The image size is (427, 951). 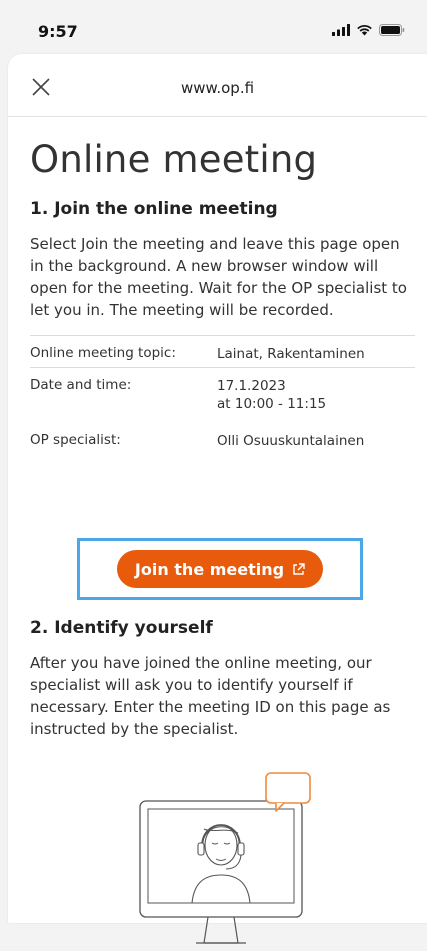 I want to click on section-title-identify: 2. Identify yourself, so click(x=121, y=628).